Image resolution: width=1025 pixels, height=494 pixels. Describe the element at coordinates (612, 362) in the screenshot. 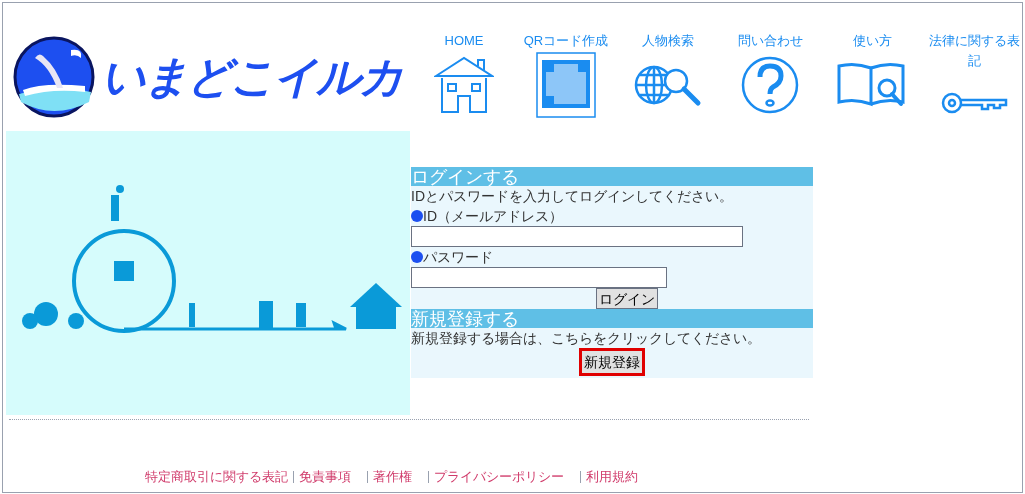

I see `register-button: 新規登録` at that location.